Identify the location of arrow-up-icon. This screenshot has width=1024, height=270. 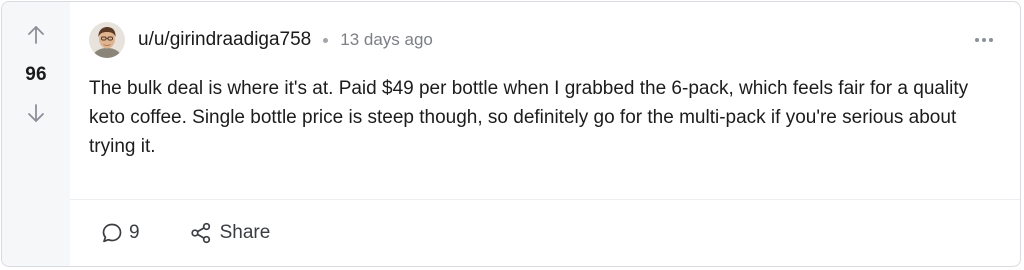
(36, 35).